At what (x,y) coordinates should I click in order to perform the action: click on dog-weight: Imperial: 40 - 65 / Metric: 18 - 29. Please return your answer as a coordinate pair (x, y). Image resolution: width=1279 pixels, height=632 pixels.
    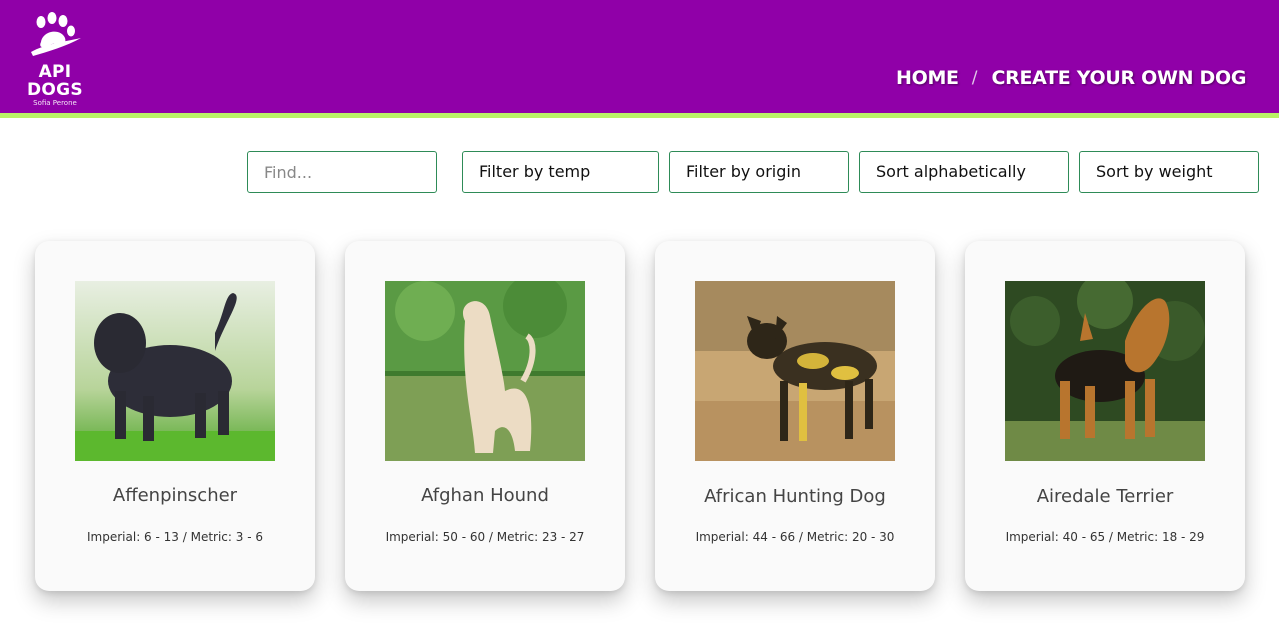
    Looking at the image, I should click on (1105, 537).